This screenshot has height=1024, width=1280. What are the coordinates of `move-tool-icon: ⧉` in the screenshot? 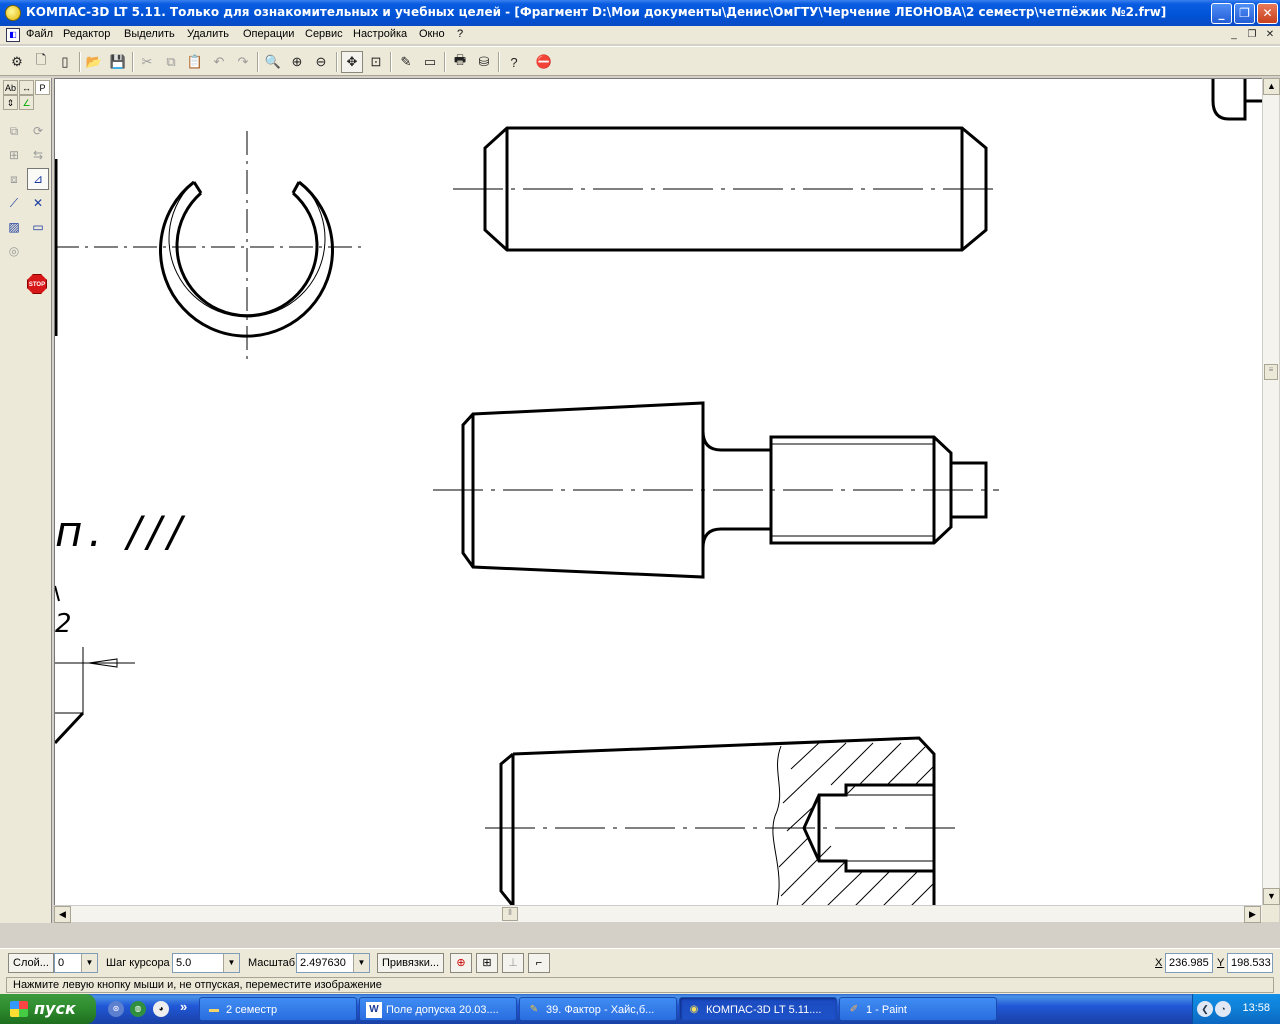 It's located at (14, 131).